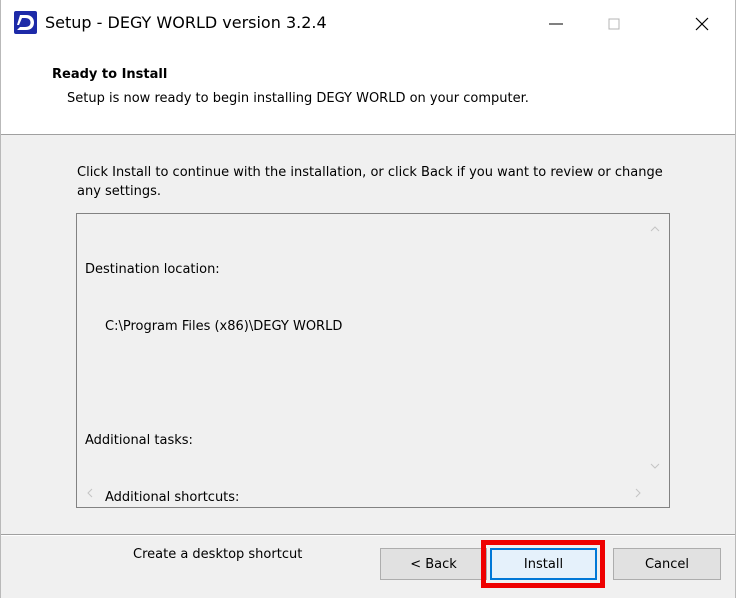 This screenshot has width=736, height=602. I want to click on close-button, so click(702, 24).